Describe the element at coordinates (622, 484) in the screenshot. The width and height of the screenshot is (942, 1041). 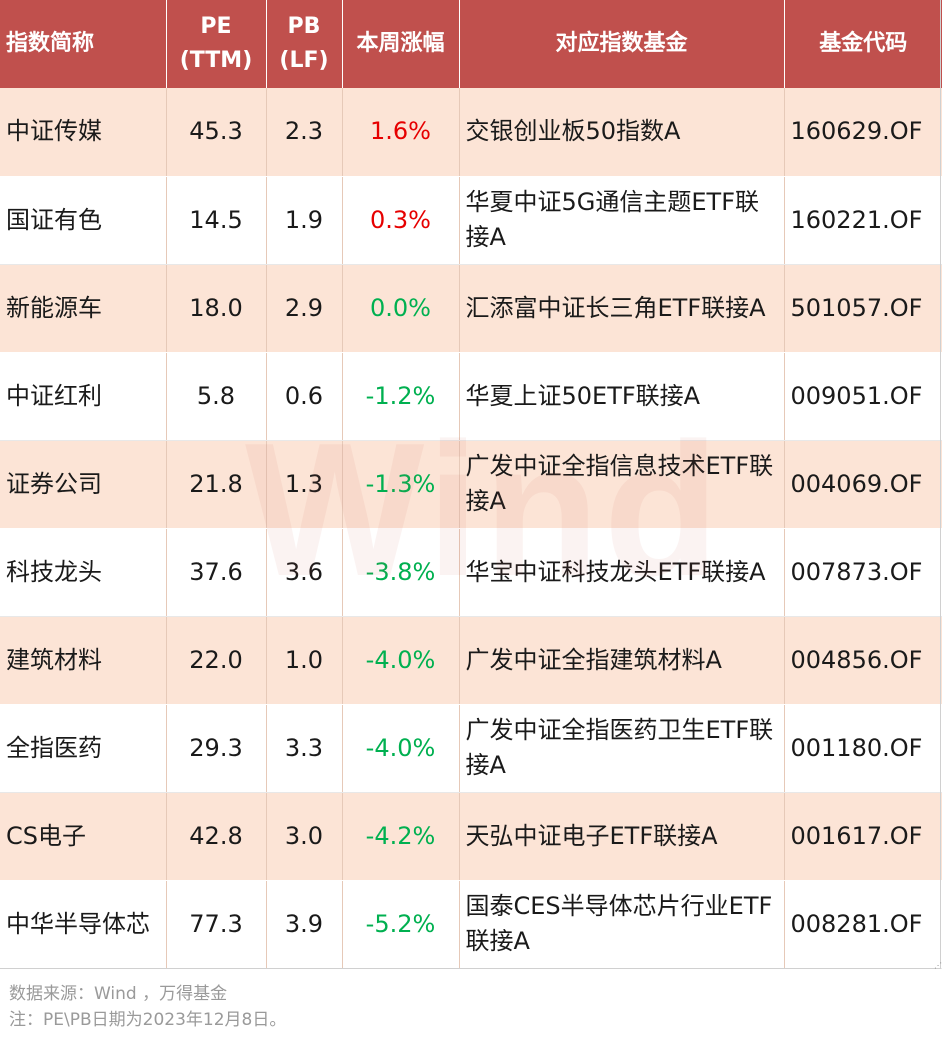
I see `cell-fund-name: 广发中证全指信息技术ETF联接A` at that location.